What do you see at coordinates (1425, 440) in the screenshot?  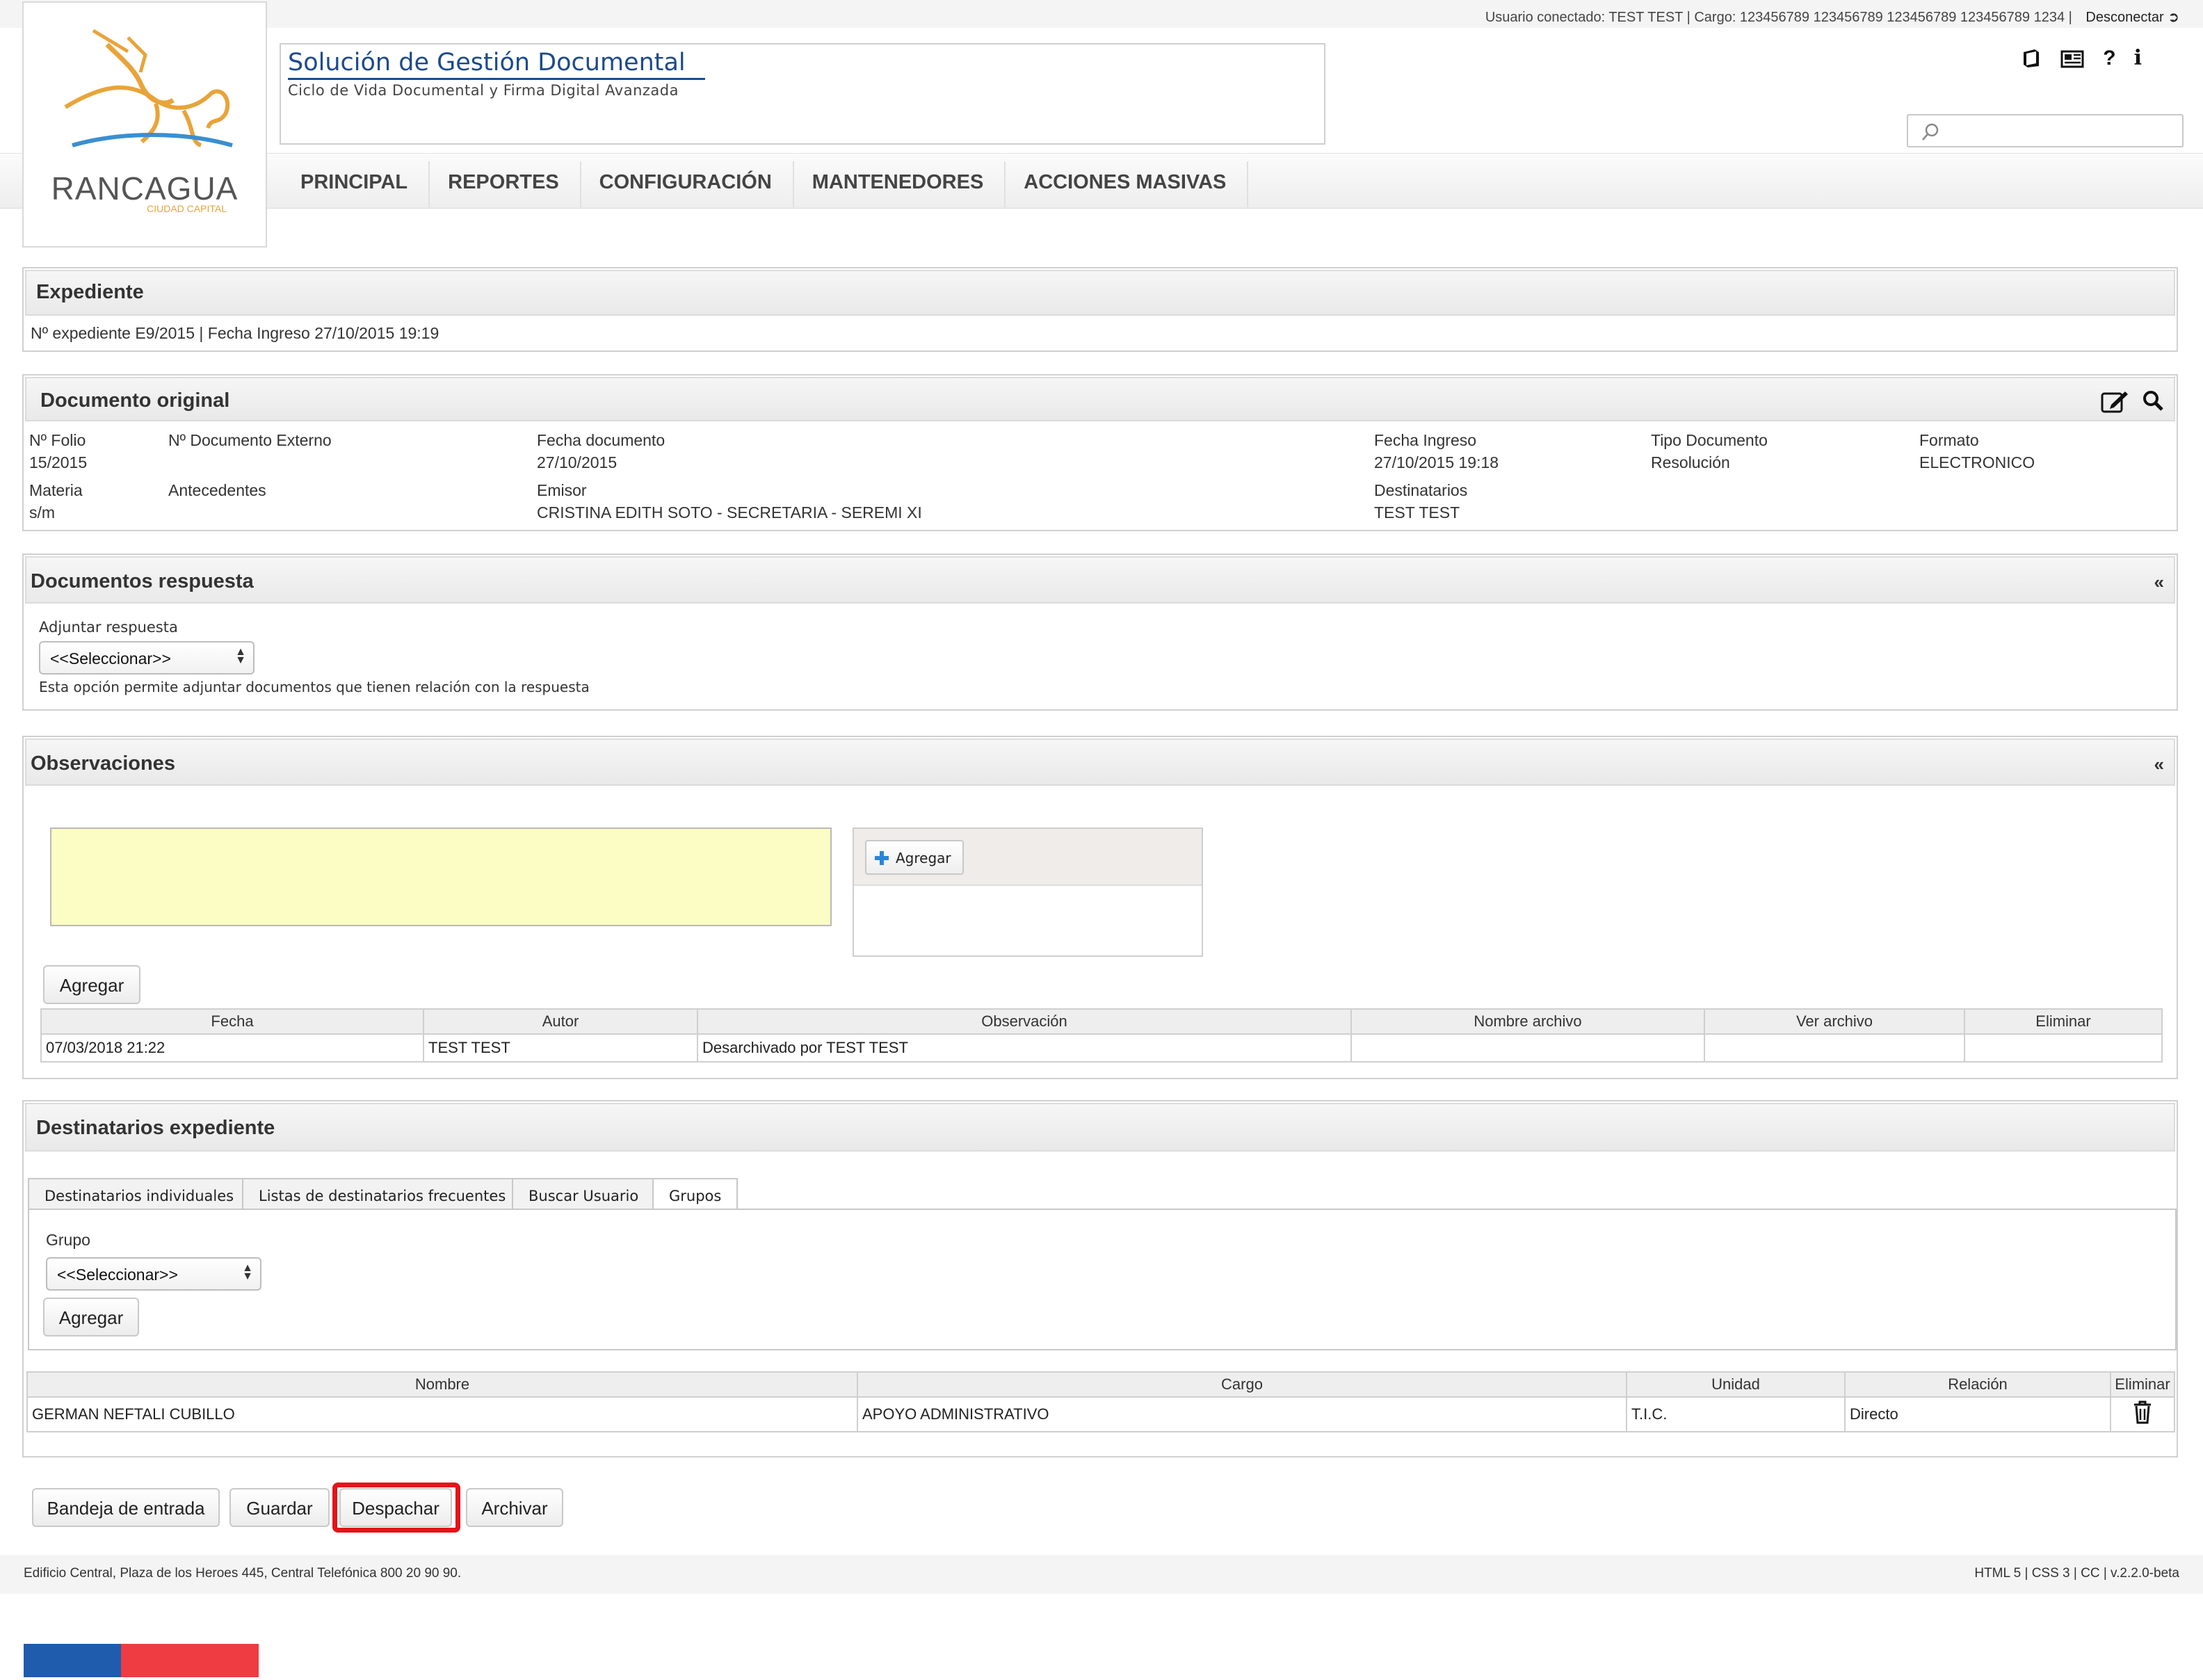 I see `fecha-ingreso-label: Fecha Ingreso` at bounding box center [1425, 440].